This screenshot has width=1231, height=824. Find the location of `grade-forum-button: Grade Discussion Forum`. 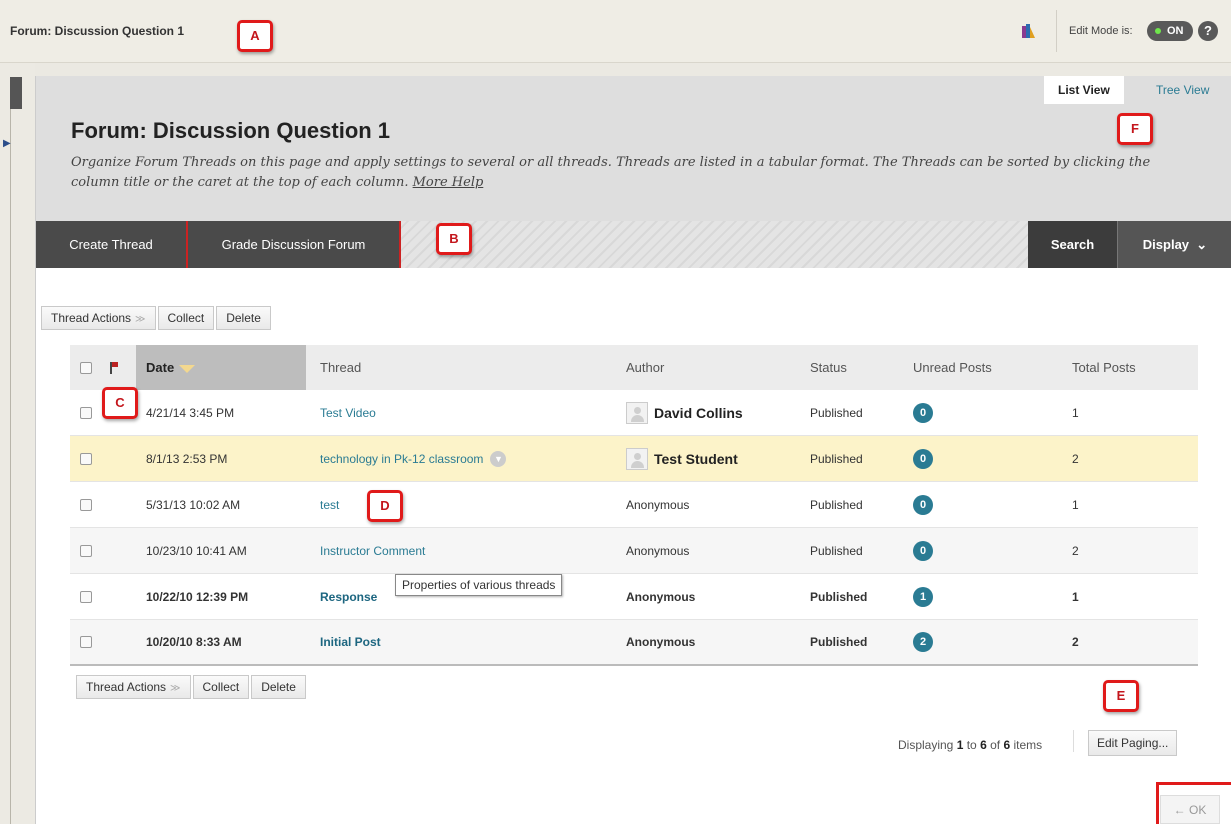

grade-forum-button: Grade Discussion Forum is located at coordinates (294, 244).